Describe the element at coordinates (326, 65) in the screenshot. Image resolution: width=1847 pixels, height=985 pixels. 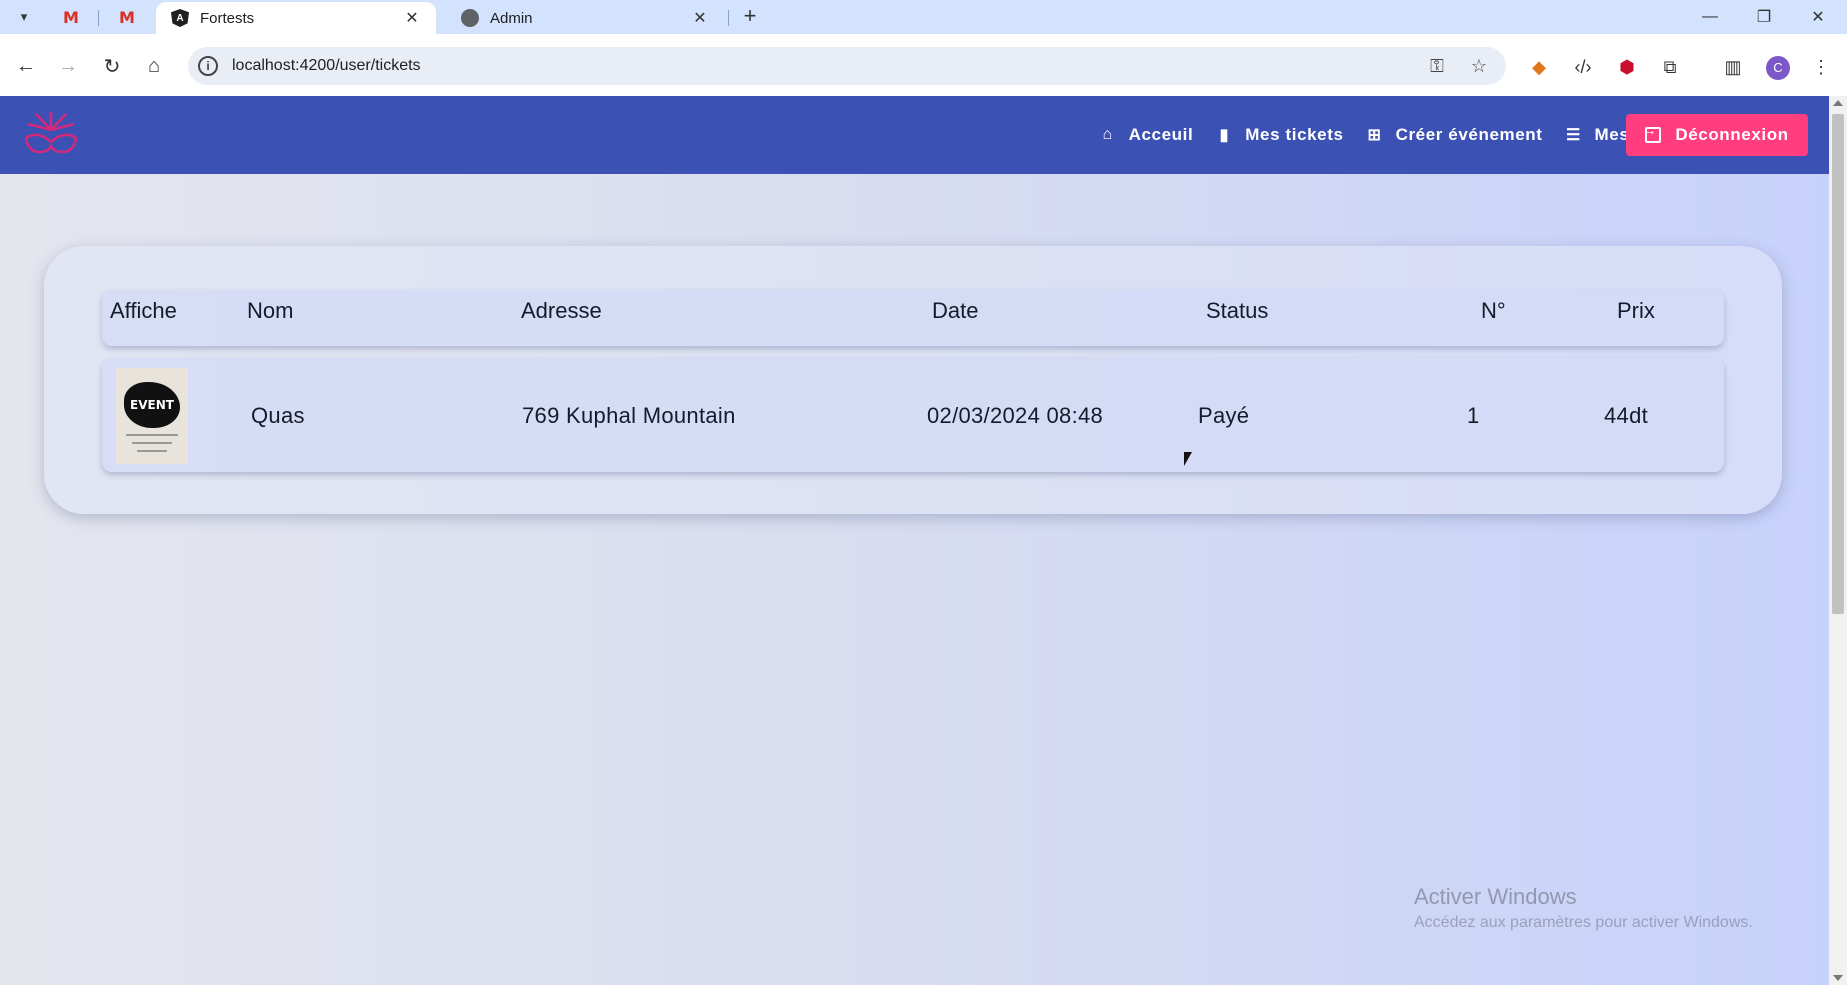
I see `url-text: localhost:4200/user/tickets` at that location.